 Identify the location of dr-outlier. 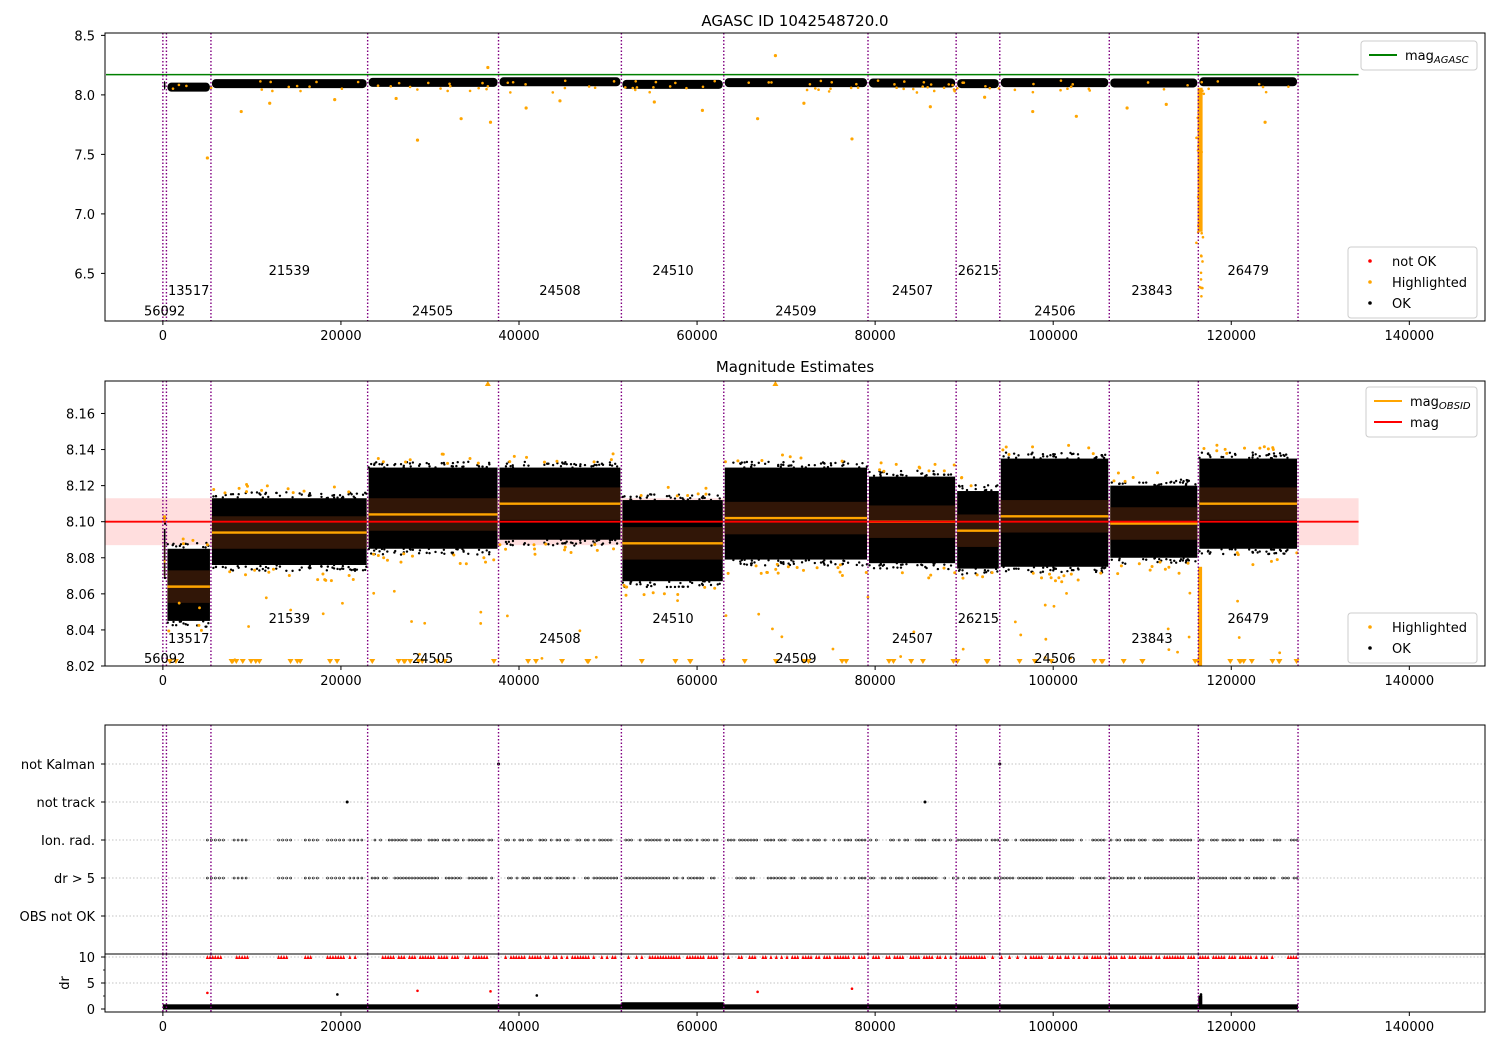
(417, 991).